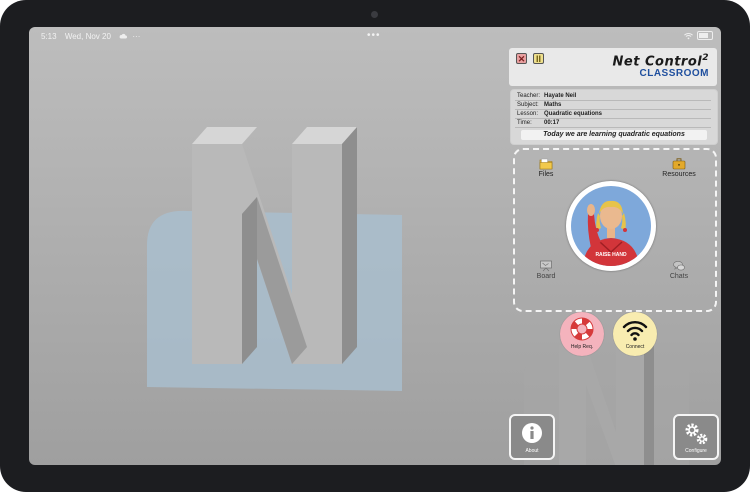 This screenshot has width=750, height=492. What do you see at coordinates (546, 174) in the screenshot?
I see `files-label: Files` at bounding box center [546, 174].